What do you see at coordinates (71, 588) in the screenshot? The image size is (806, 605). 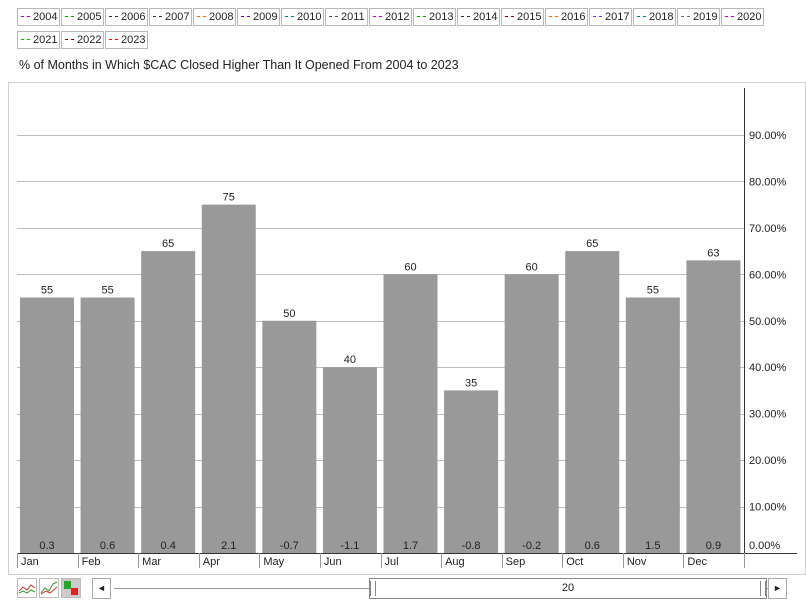 I see `seasonality-bar-icon` at bounding box center [71, 588].